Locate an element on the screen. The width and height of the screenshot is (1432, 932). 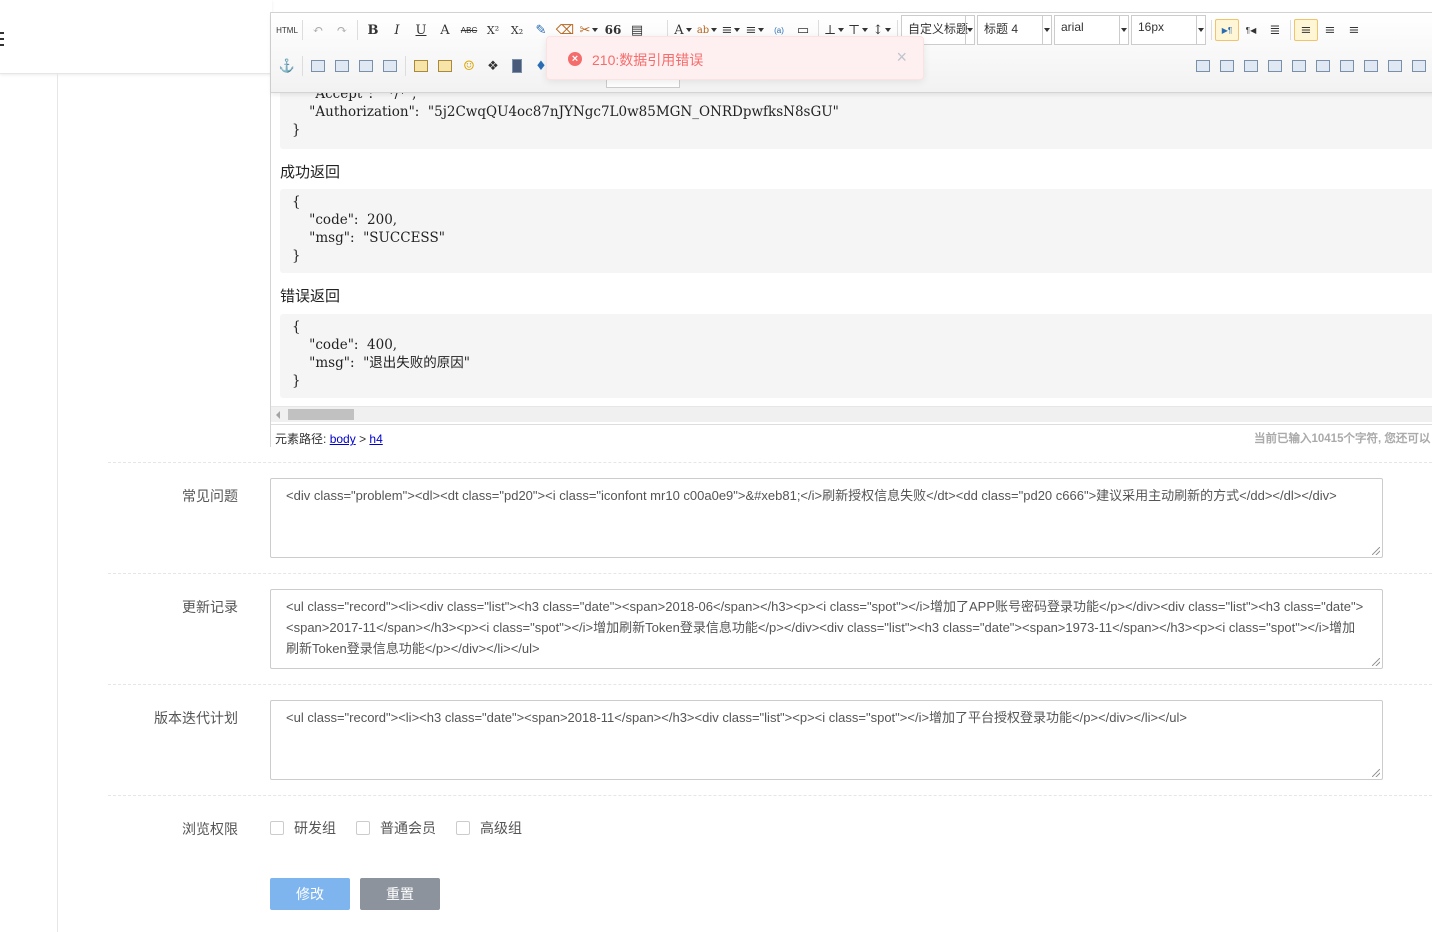
delete-row-icon is located at coordinates (1275, 66).